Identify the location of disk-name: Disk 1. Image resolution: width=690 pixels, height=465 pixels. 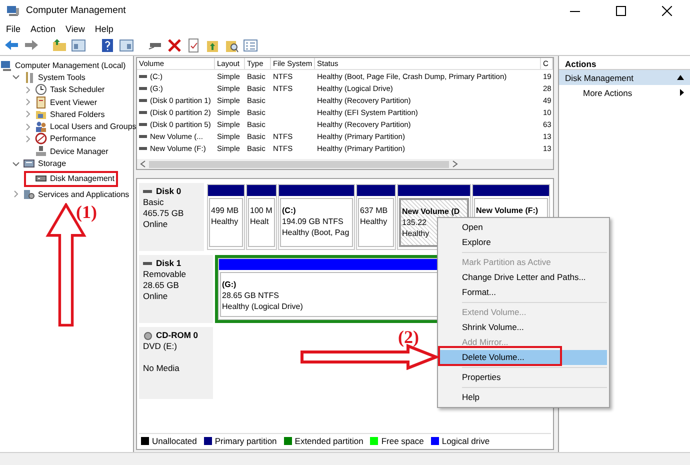
(169, 263).